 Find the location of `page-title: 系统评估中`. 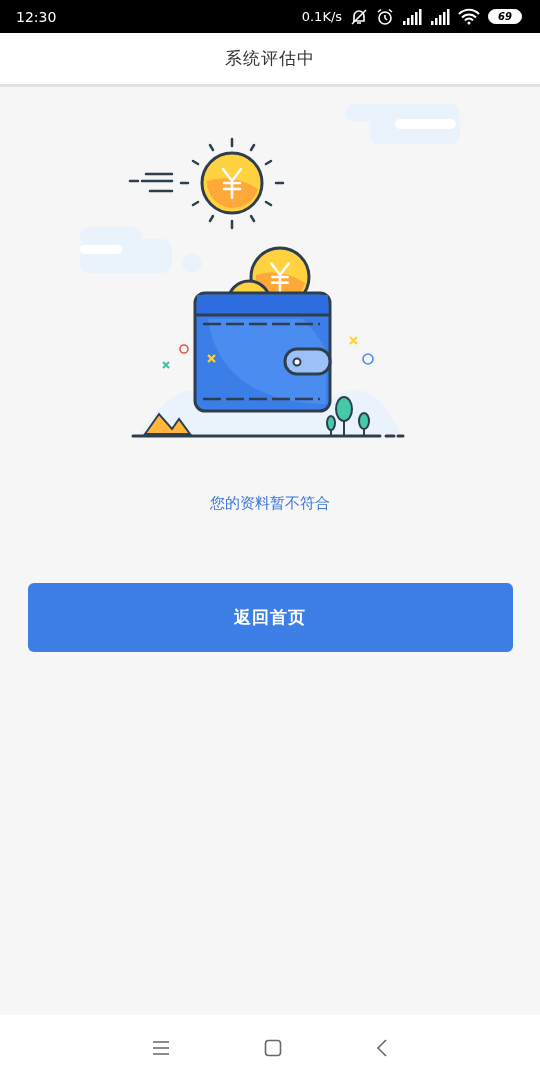

page-title: 系统评估中 is located at coordinates (270, 58).